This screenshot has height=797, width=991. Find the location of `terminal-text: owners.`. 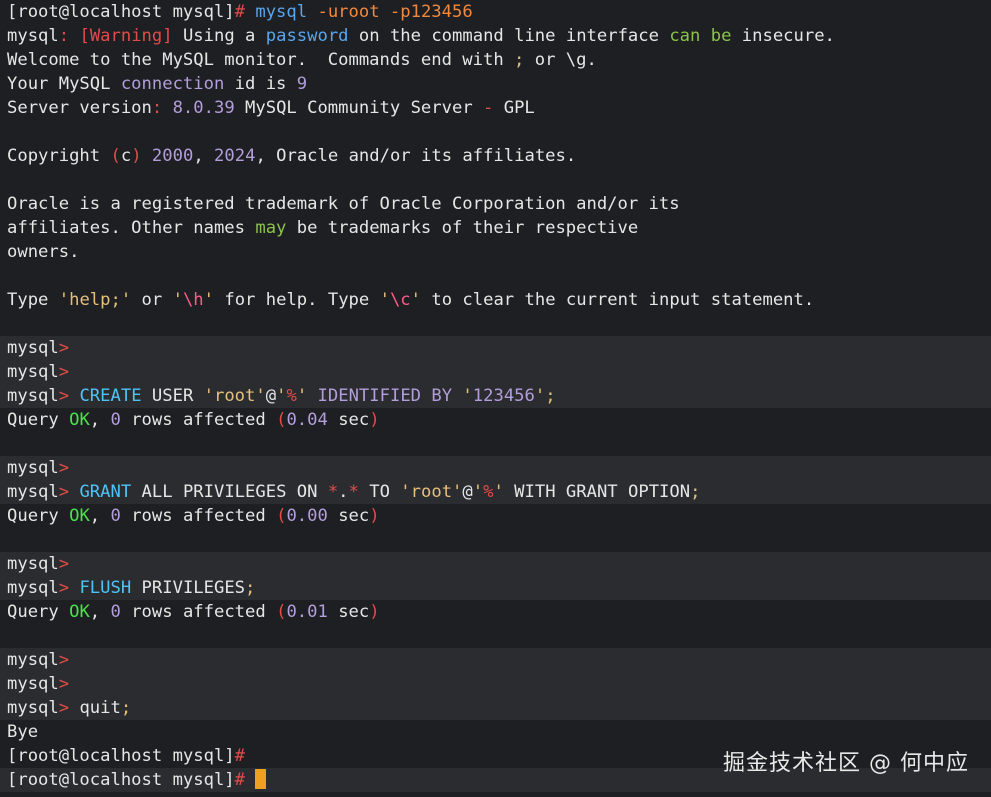

terminal-text: owners. is located at coordinates (43, 252).